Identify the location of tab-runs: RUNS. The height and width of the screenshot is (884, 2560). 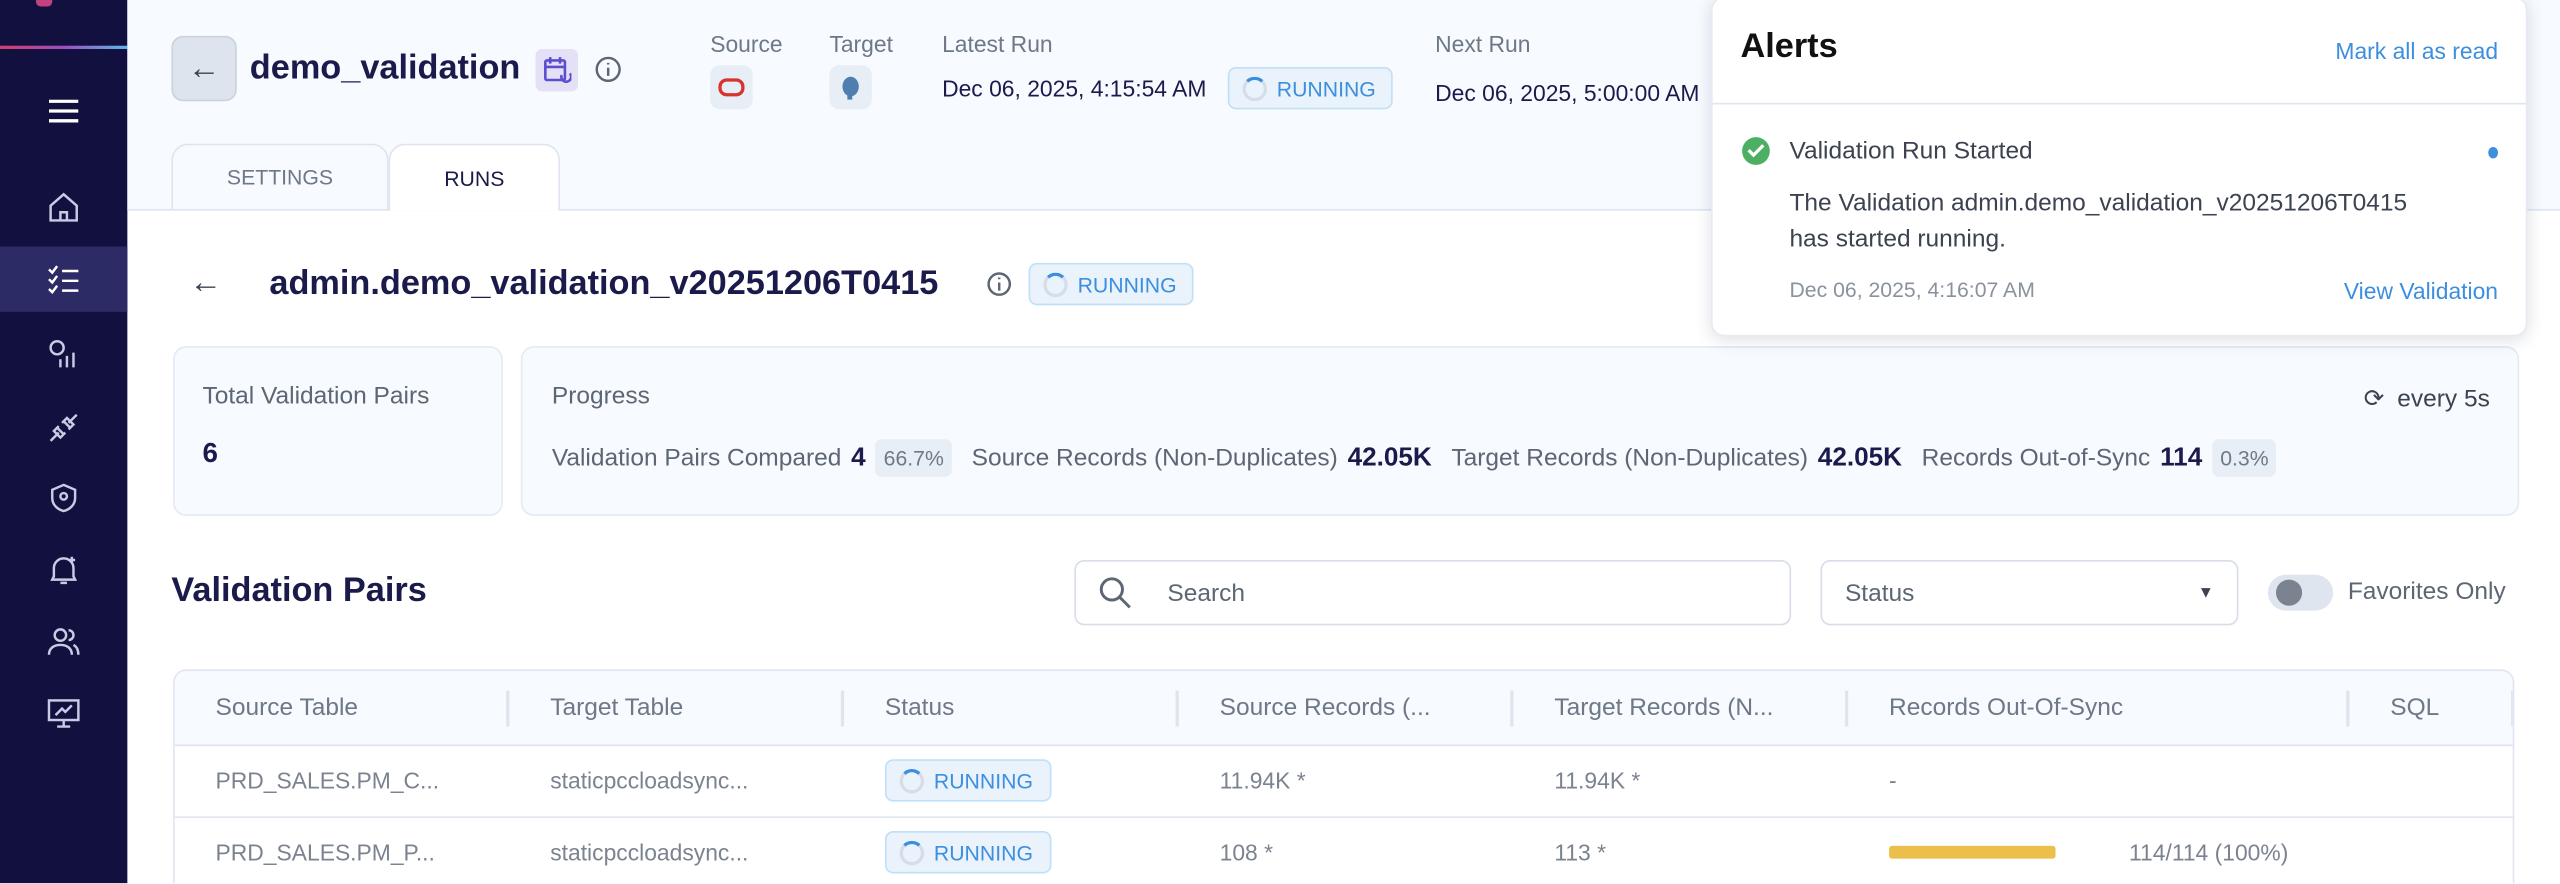
(474, 177).